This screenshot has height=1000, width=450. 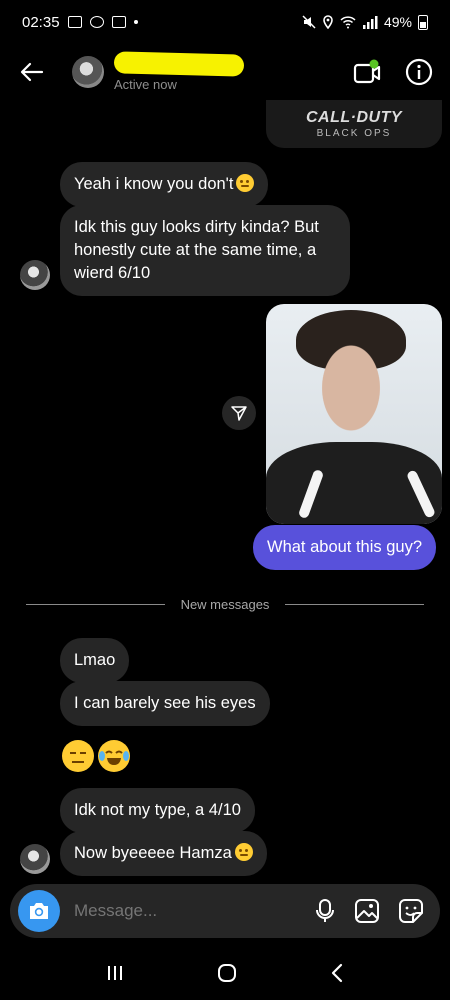 I want to click on sticker-icon, so click(x=411, y=911).